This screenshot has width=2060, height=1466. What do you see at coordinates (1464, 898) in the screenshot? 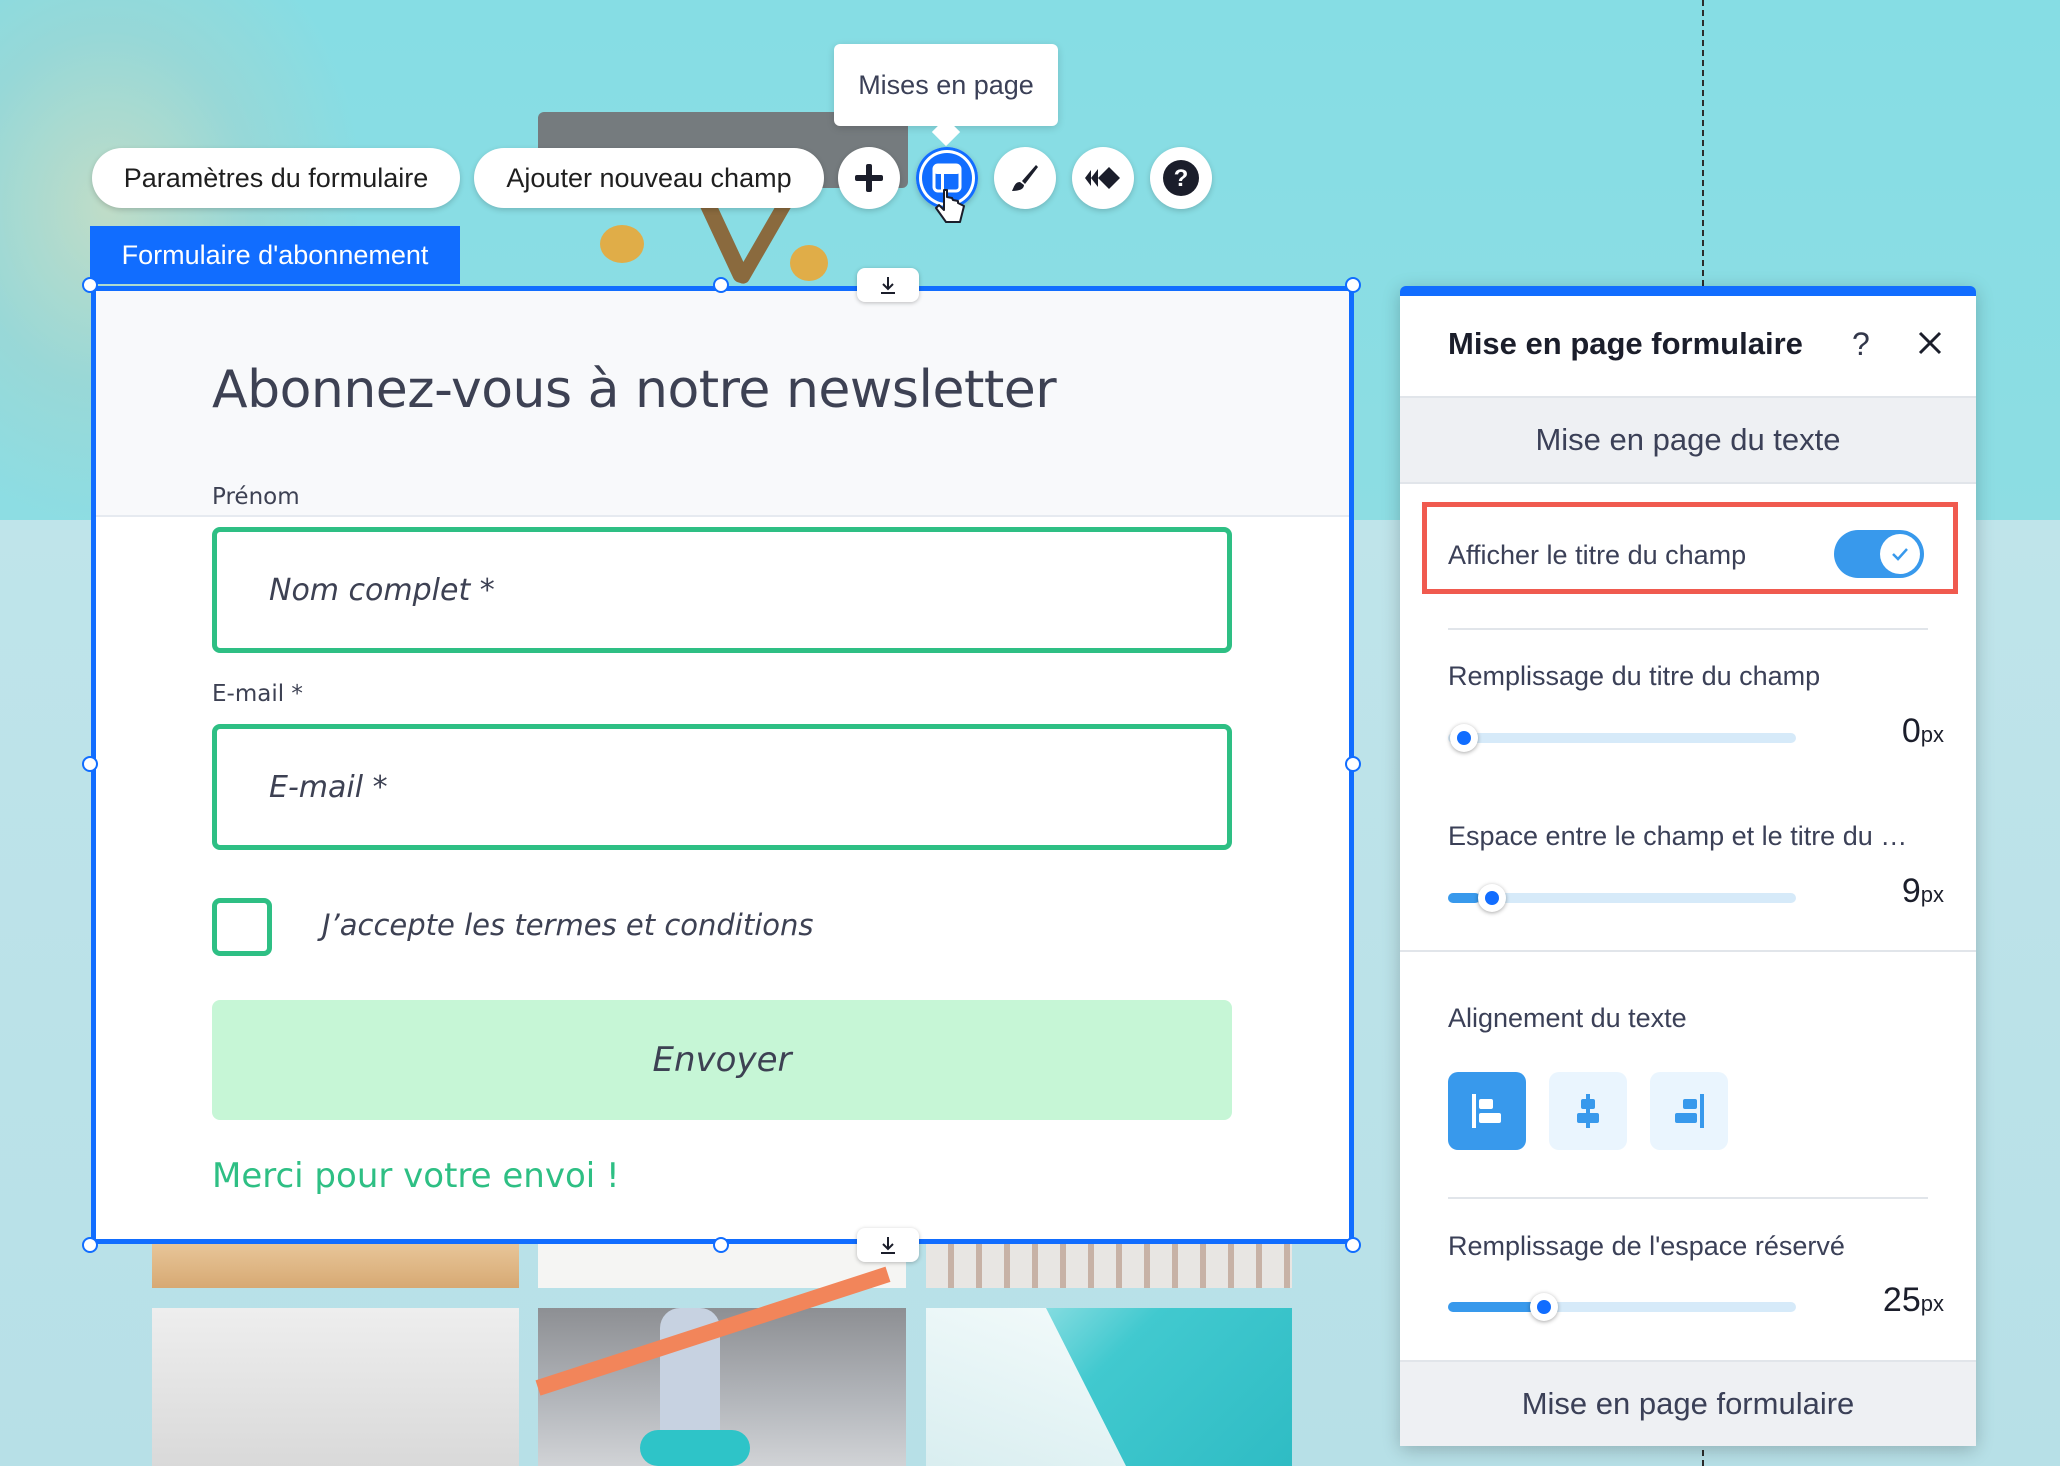
I see `field-title-spacing-fill` at bounding box center [1464, 898].